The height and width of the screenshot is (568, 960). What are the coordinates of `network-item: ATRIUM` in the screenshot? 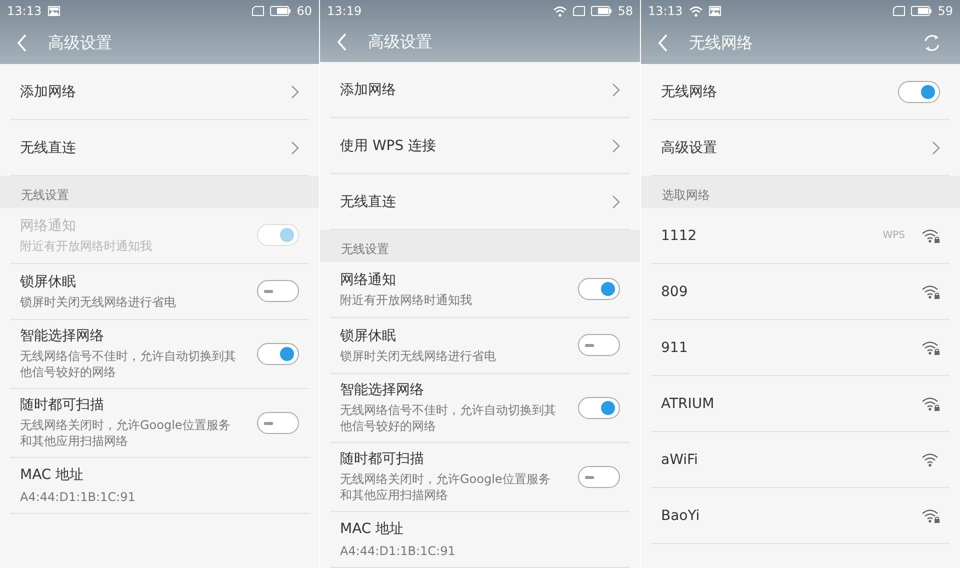 It's located at (800, 404).